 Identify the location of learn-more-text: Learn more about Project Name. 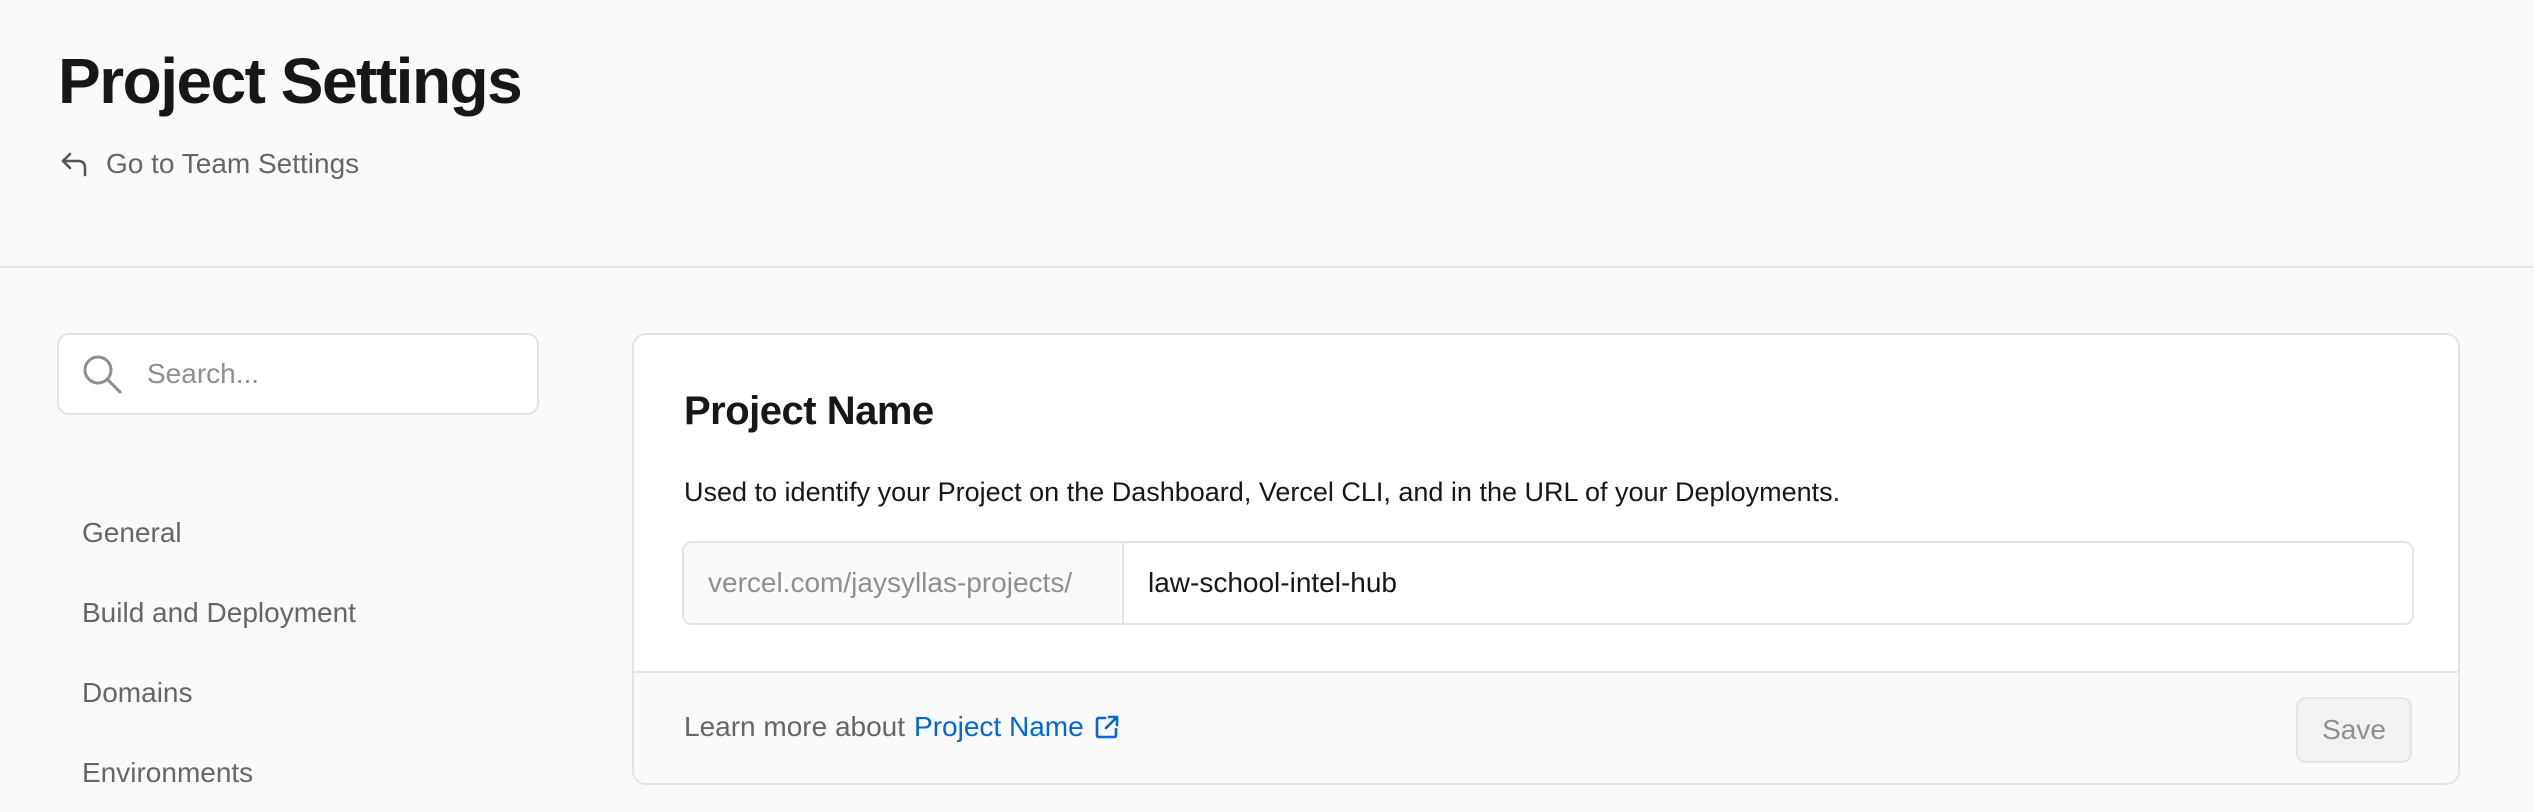
(902, 727).